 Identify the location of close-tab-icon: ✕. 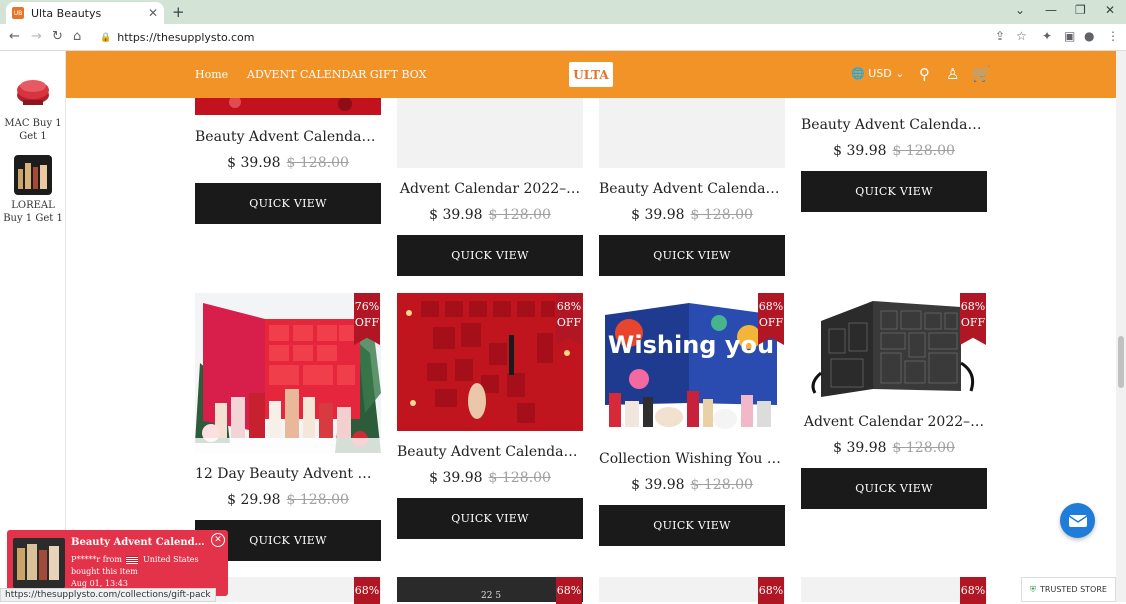
(153, 13).